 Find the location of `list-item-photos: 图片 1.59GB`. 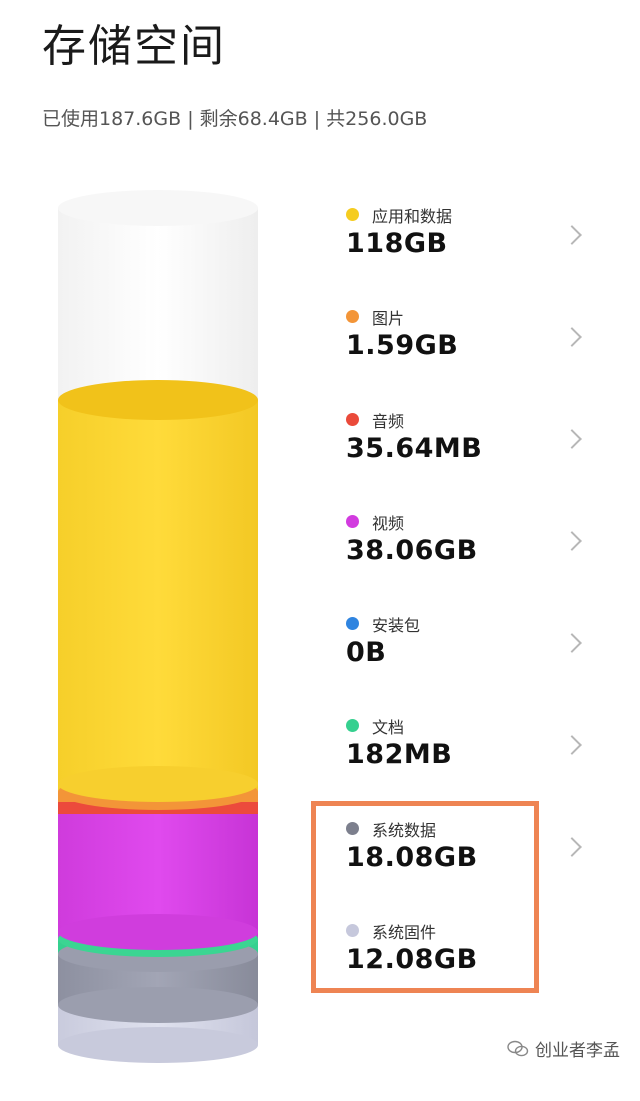

list-item-photos: 图片 1.59GB is located at coordinates (468, 340).